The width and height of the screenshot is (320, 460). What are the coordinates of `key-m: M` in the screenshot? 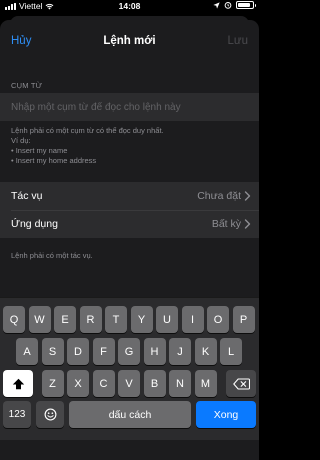 It's located at (205, 383).